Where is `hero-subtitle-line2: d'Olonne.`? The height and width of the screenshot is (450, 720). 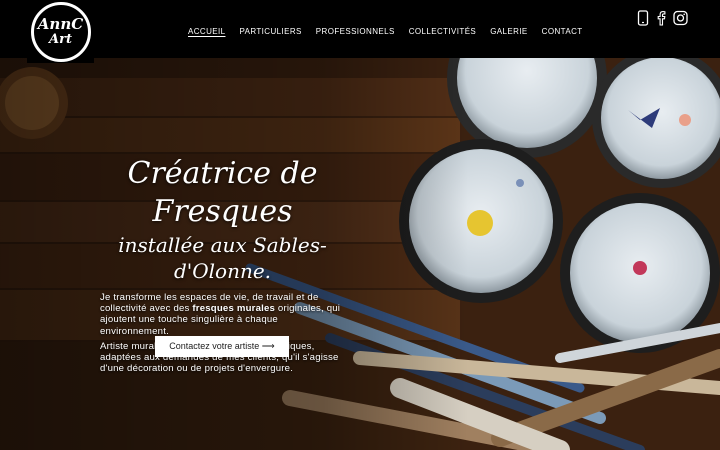
hero-subtitle-line2: d'Olonne. is located at coordinates (222, 271).